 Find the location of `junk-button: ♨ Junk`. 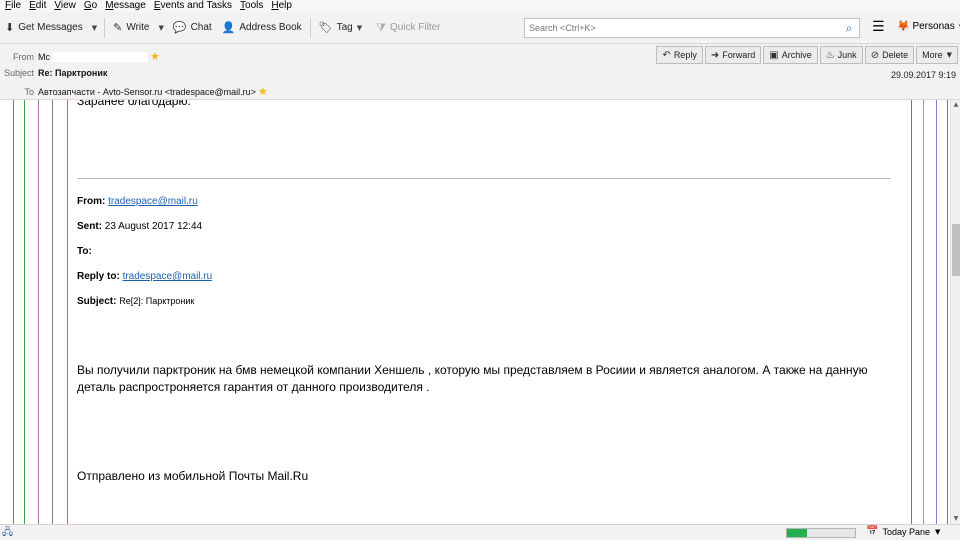

junk-button: ♨ Junk is located at coordinates (841, 55).